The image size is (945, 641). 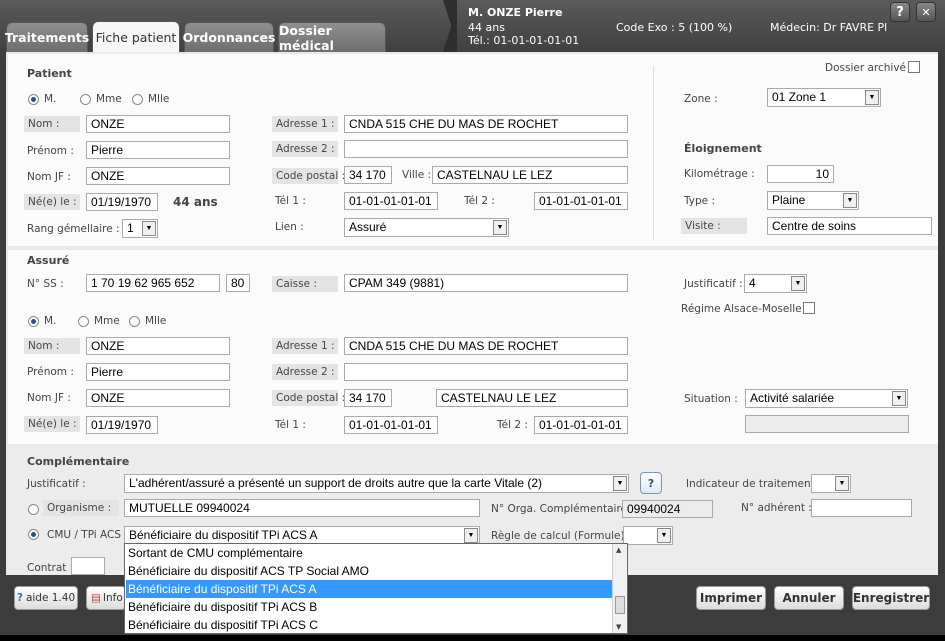 I want to click on adresse2-label: Adresse 2 :, so click(x=305, y=149).